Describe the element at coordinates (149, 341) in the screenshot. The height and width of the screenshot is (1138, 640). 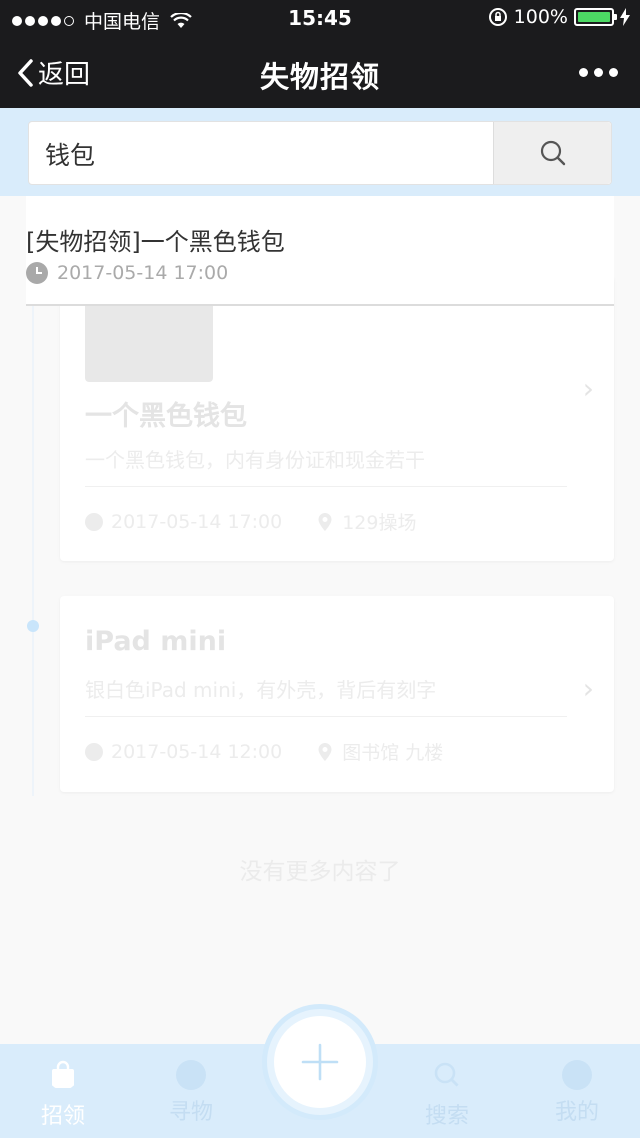
I see `item-thumbnail` at that location.